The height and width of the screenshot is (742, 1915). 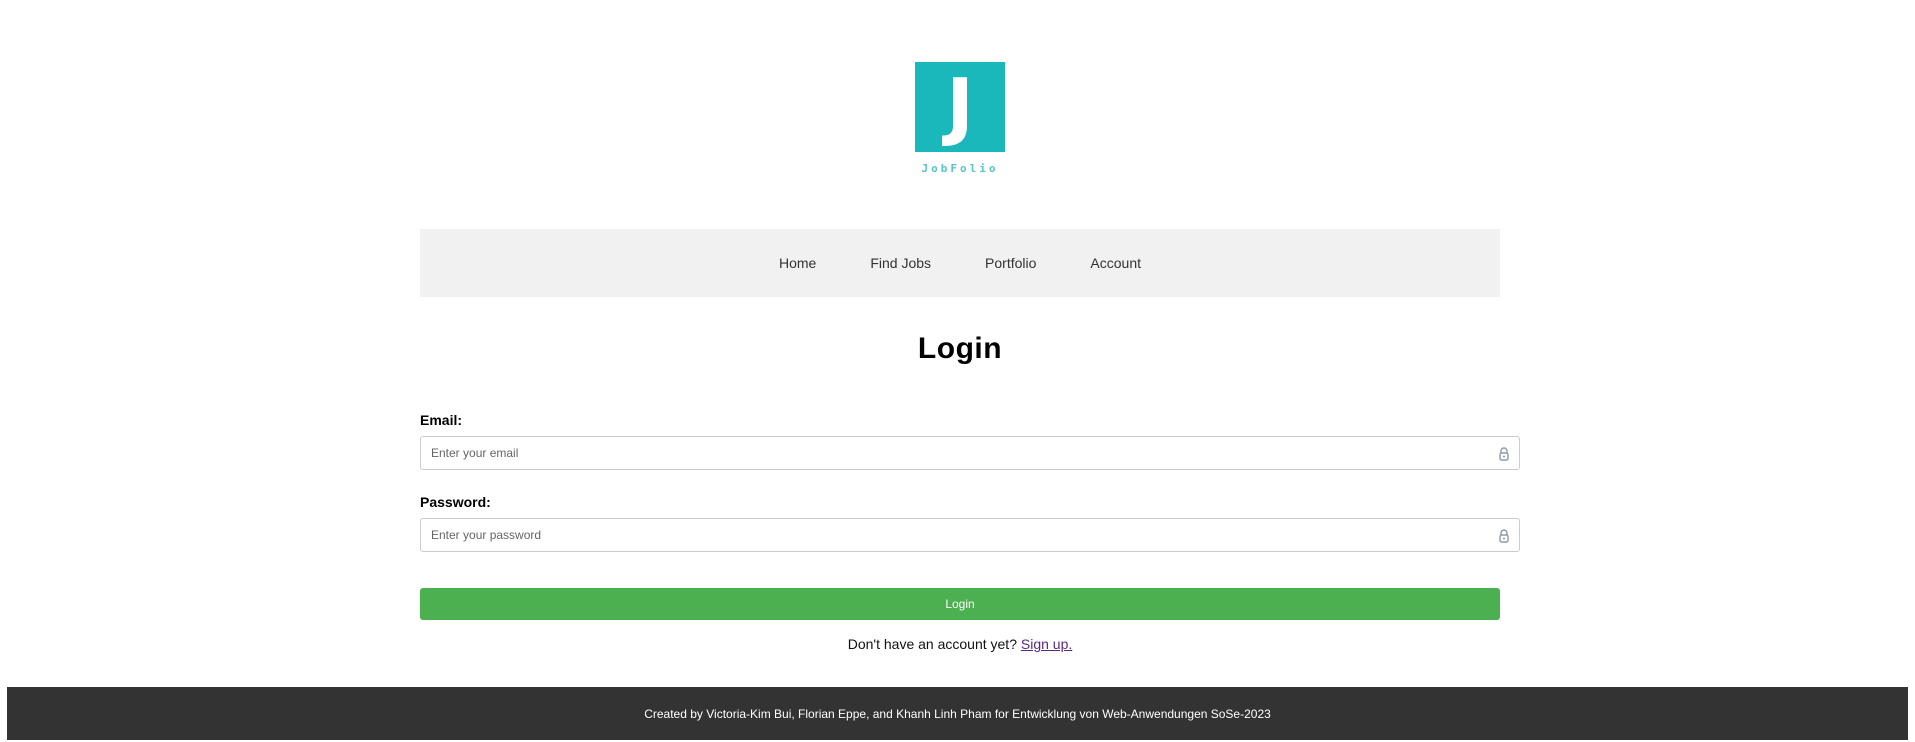 I want to click on logo-mark: J, so click(x=960, y=107).